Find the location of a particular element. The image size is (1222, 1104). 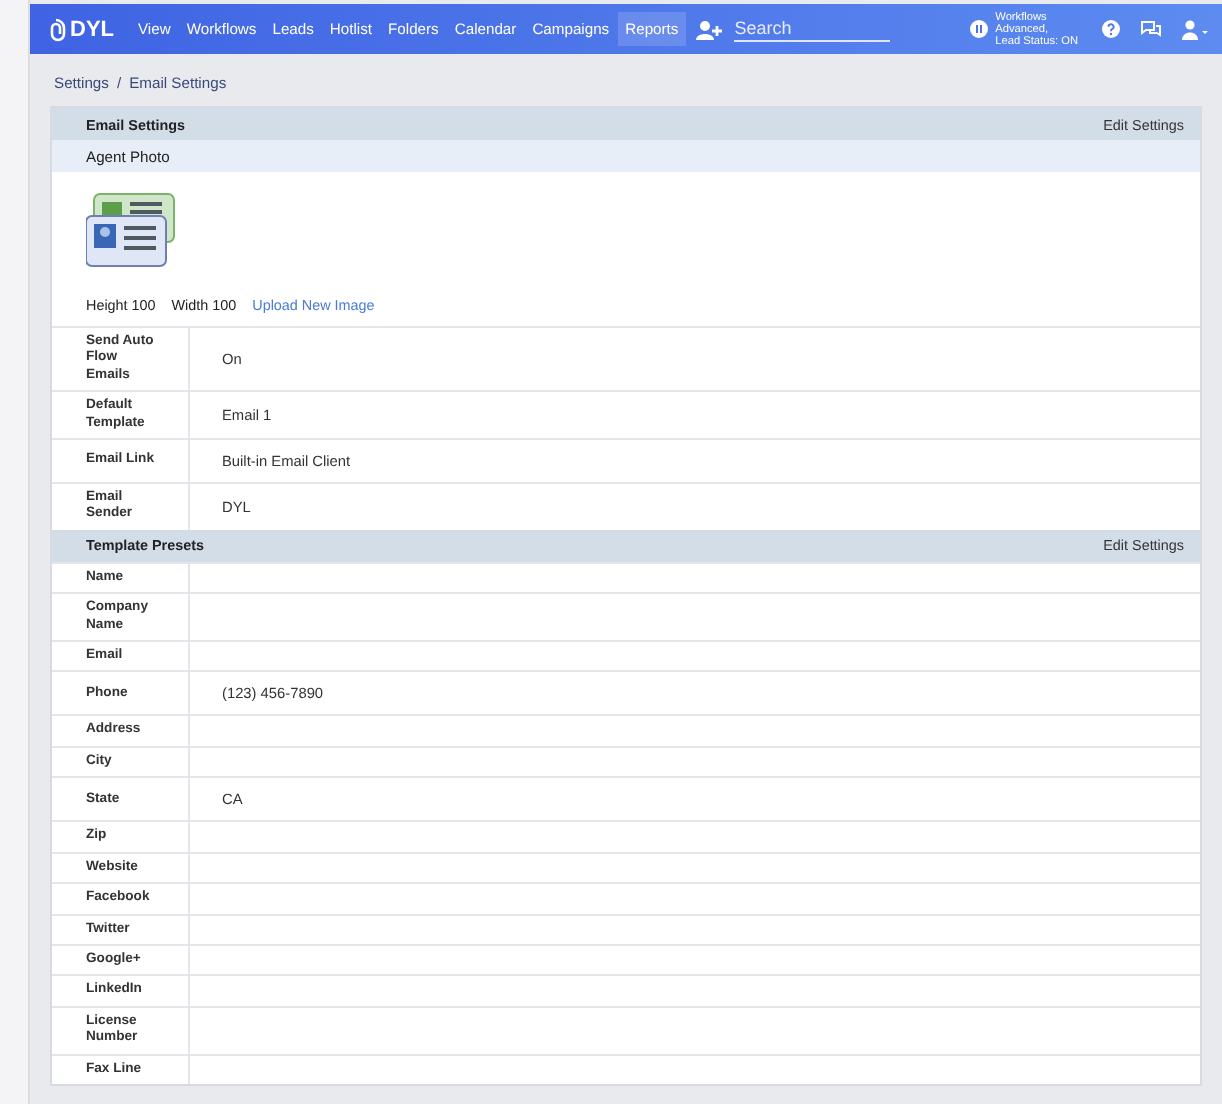

pause-icon is located at coordinates (978, 29).